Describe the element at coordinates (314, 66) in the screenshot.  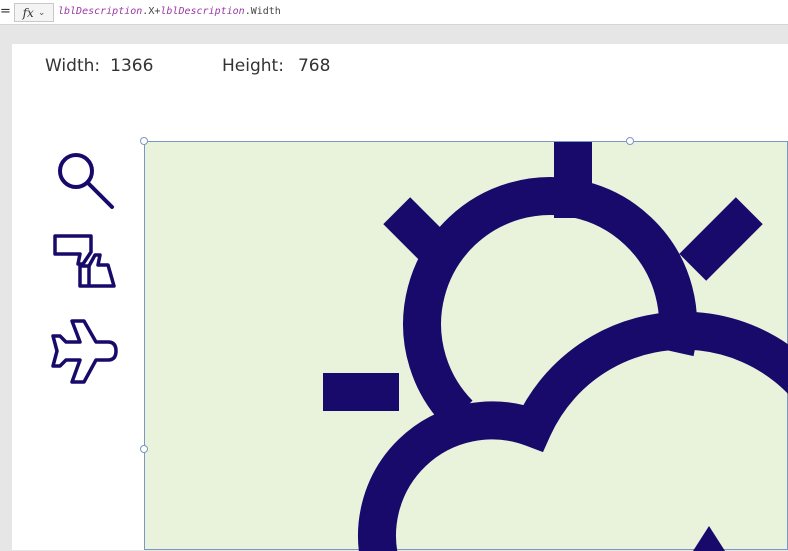
I see `height-value: 768` at that location.